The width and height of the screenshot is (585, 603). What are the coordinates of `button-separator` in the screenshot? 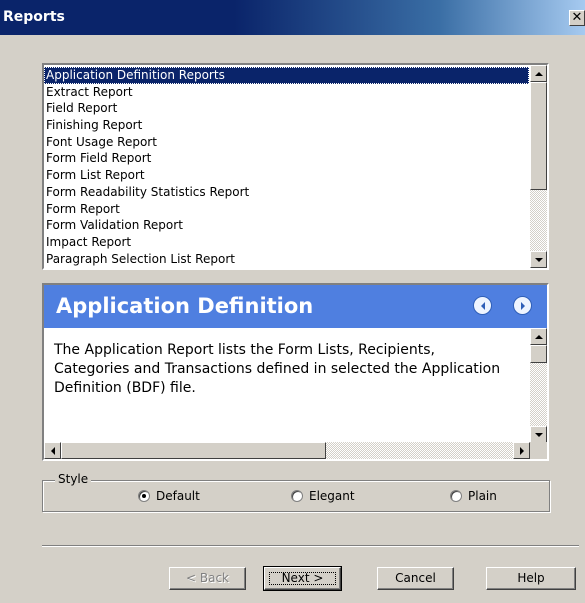 It's located at (310, 546).